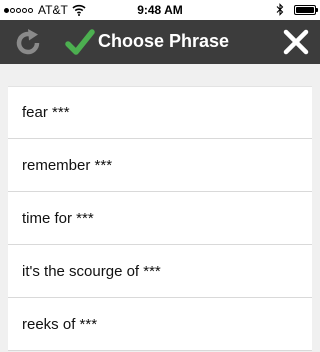 This screenshot has height=352, width=320. I want to click on nav-bar: Choose Phrase, so click(160, 42).